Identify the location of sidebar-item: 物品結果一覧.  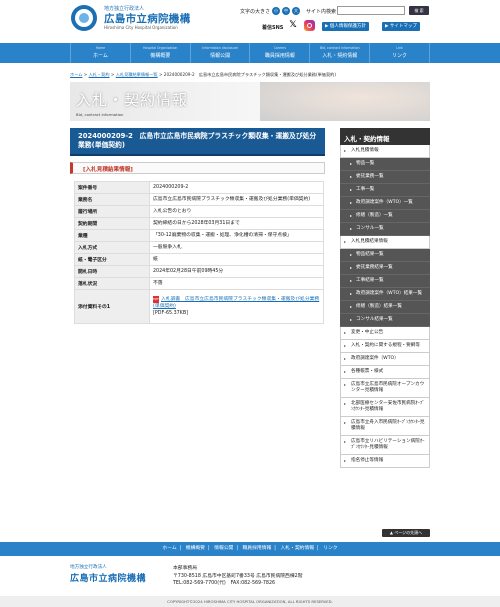
(385, 255).